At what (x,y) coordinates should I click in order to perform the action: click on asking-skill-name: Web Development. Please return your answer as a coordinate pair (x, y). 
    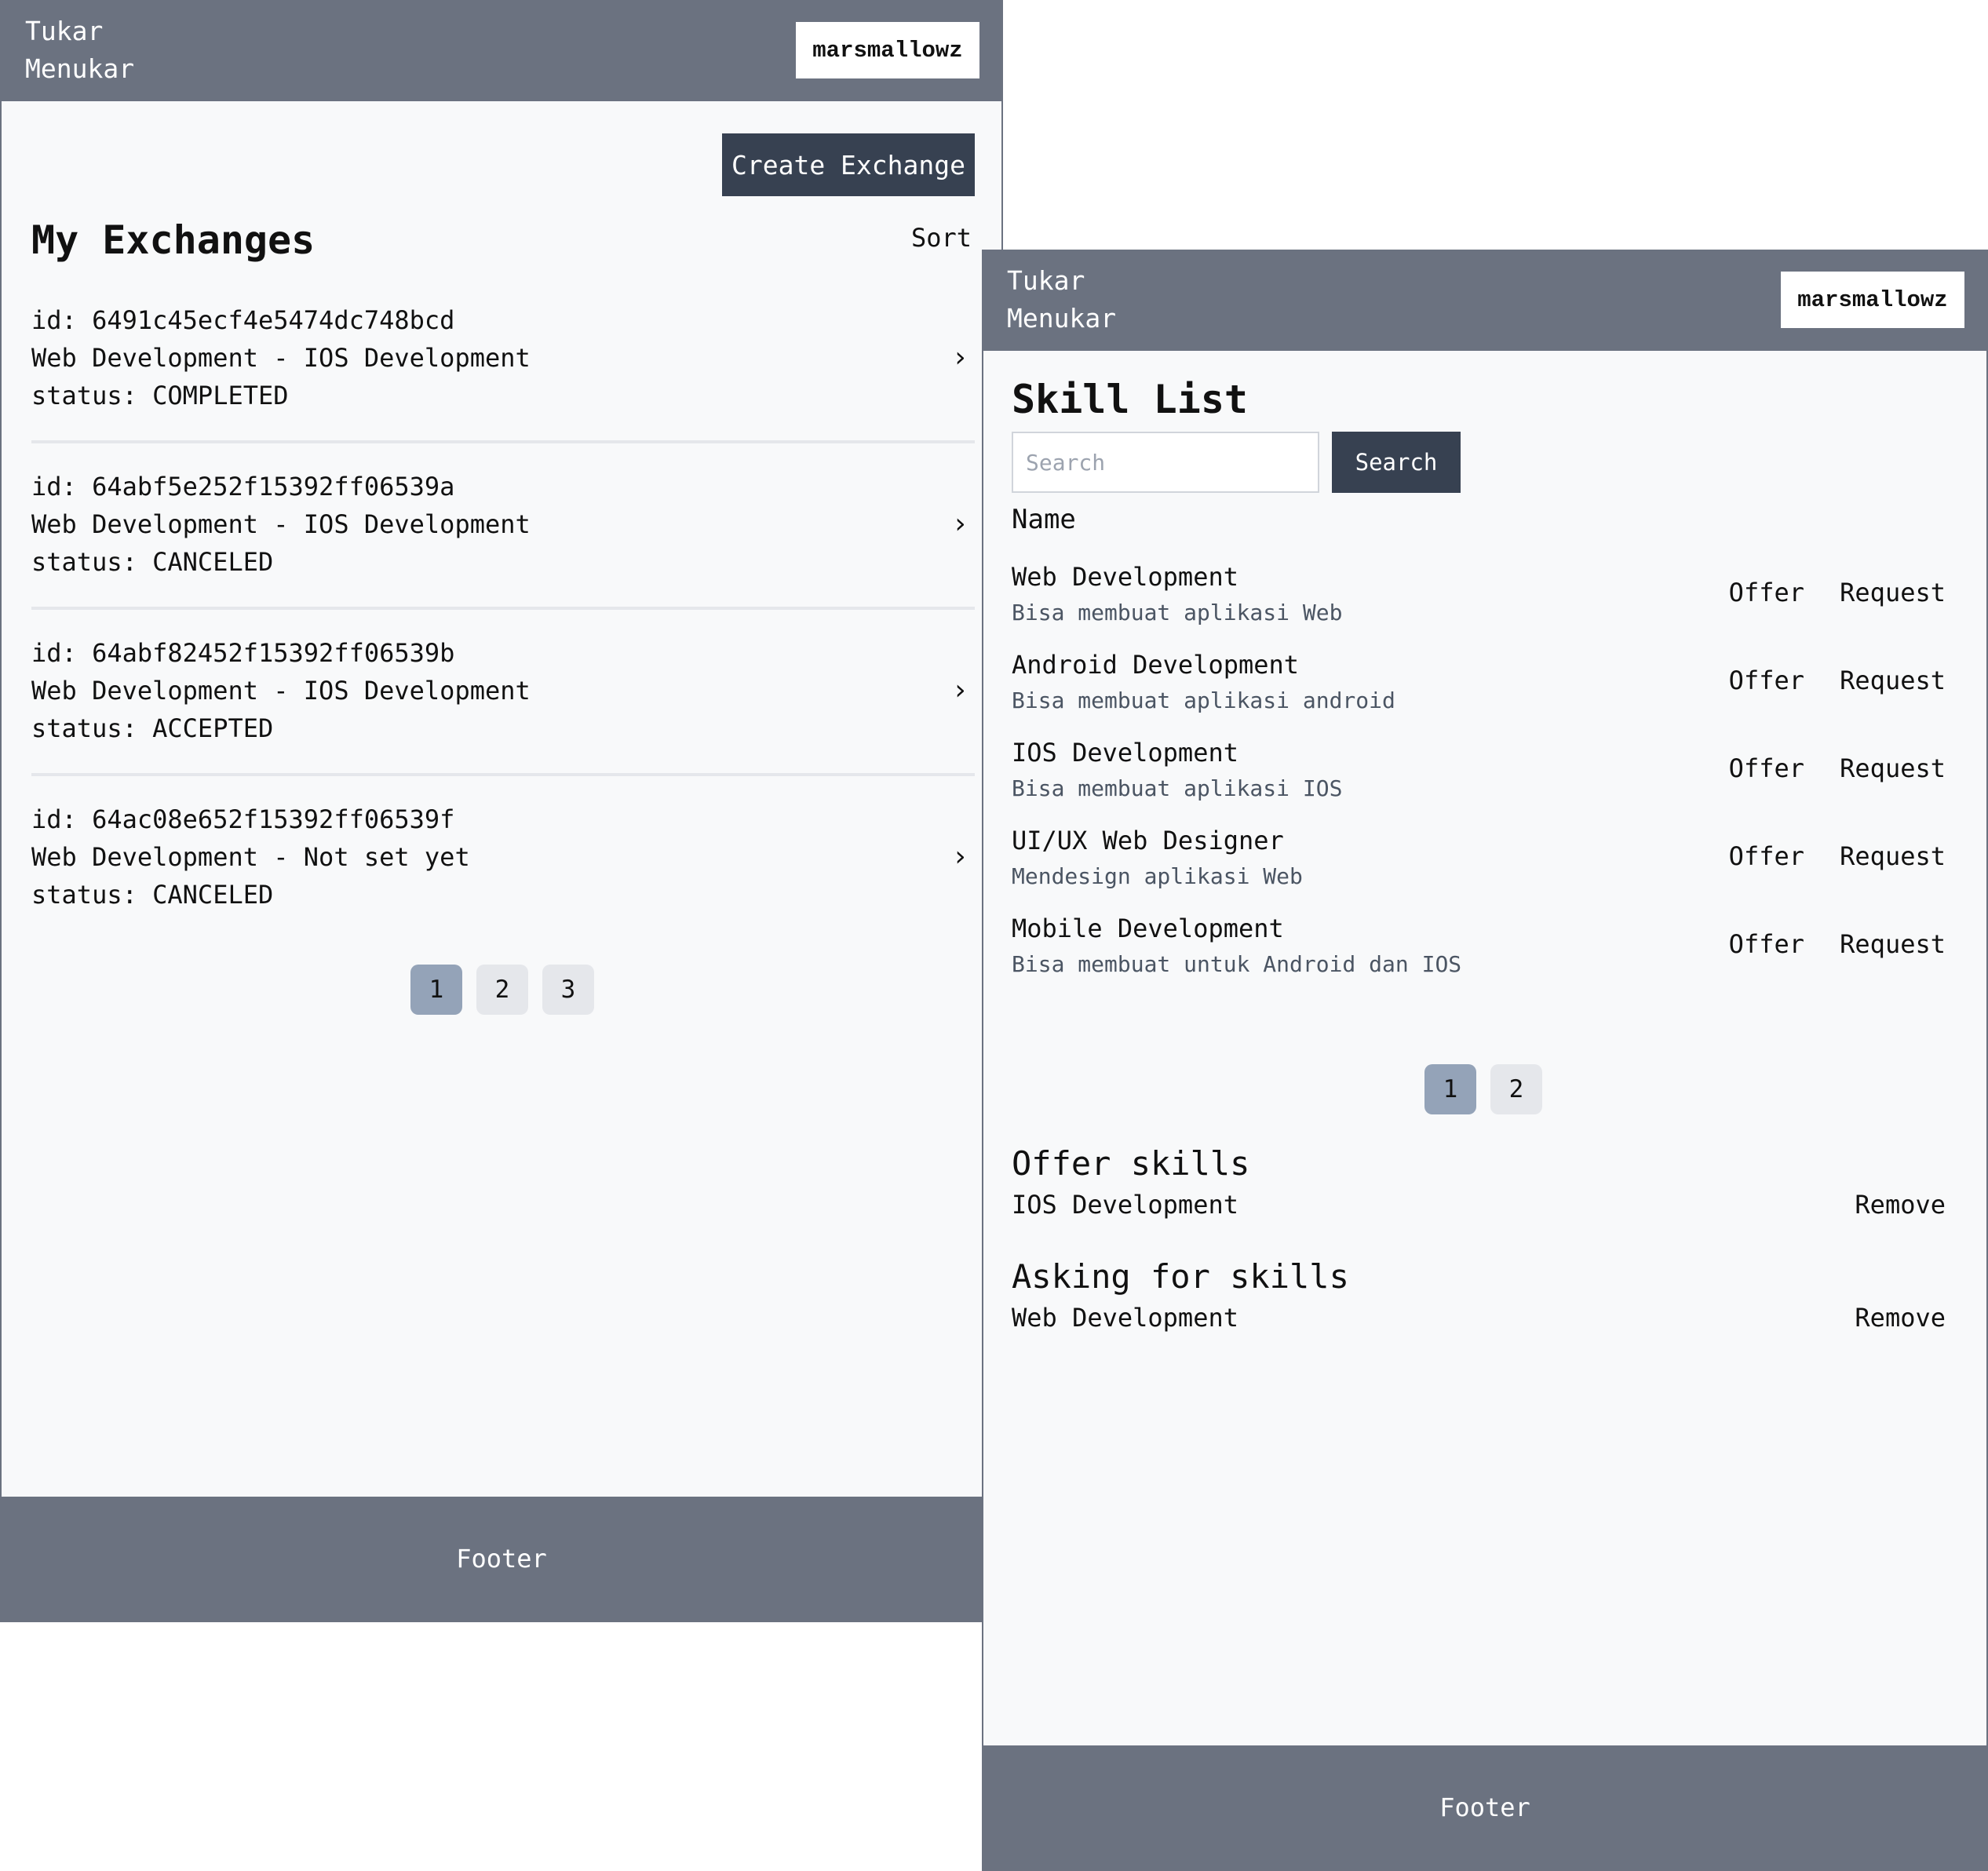
    Looking at the image, I should click on (1125, 1318).